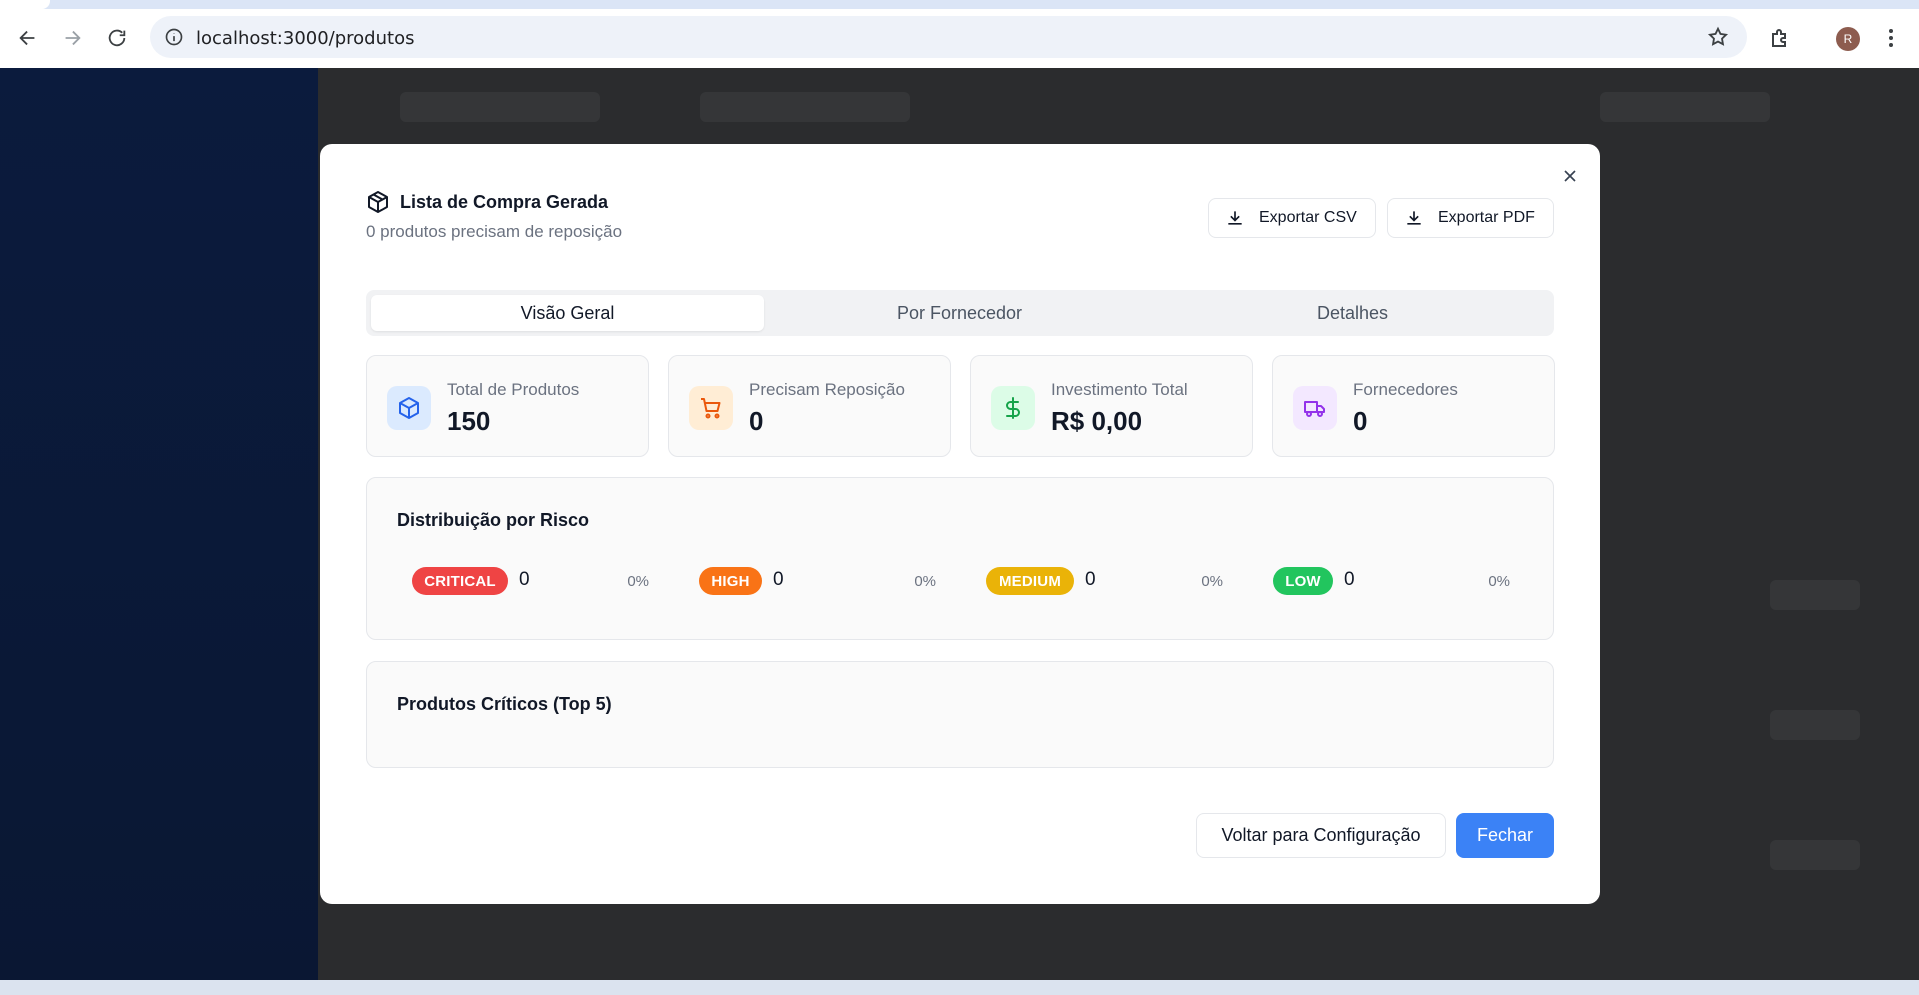 This screenshot has width=1919, height=995. Describe the element at coordinates (730, 581) in the screenshot. I see `risk-badge-high: HIGH` at that location.